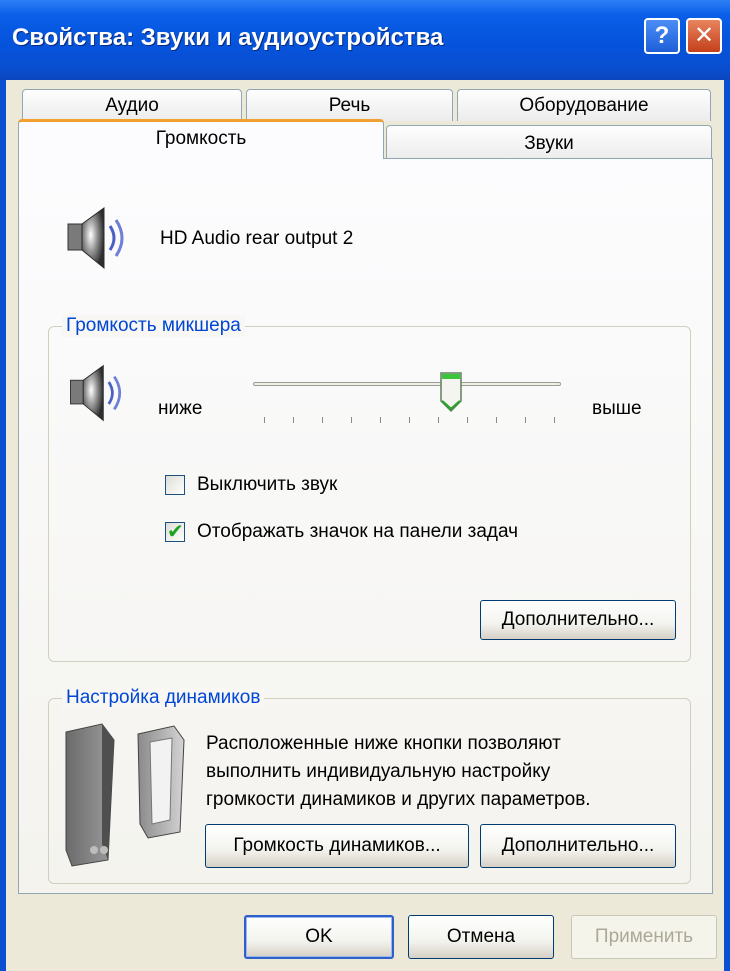  Describe the element at coordinates (349, 105) in the screenshot. I see `tab-speech: Речь` at that location.